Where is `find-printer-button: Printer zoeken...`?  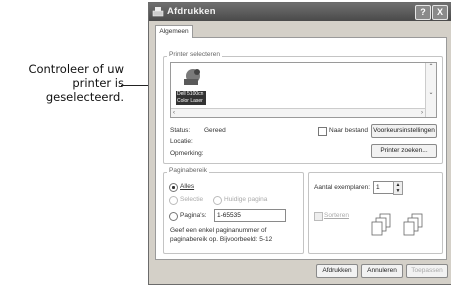 find-printer-button: Printer zoeken... is located at coordinates (404, 151).